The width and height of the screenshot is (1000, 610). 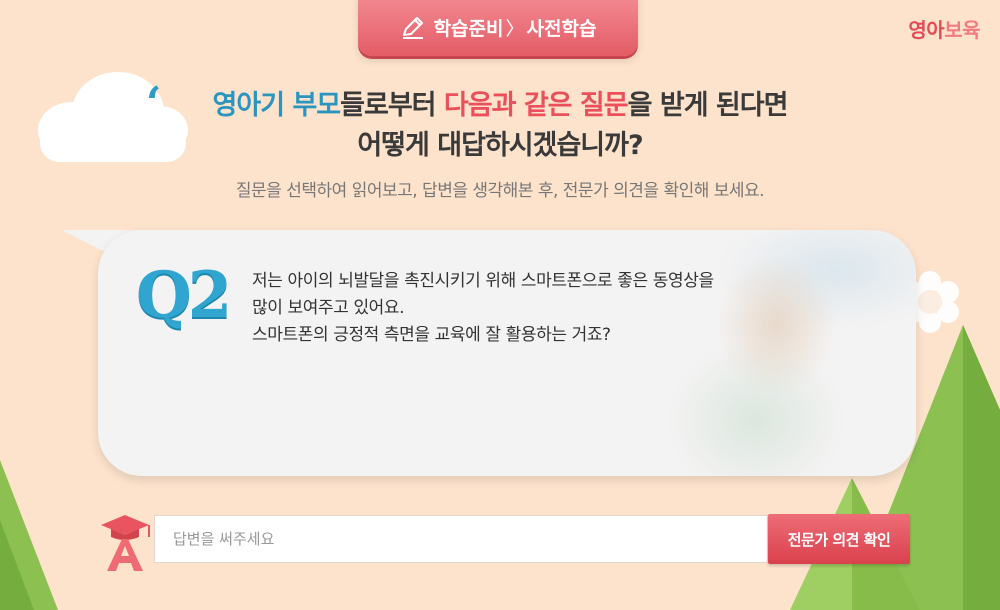 What do you see at coordinates (751, 353) in the screenshot?
I see `child-photo-image` at bounding box center [751, 353].